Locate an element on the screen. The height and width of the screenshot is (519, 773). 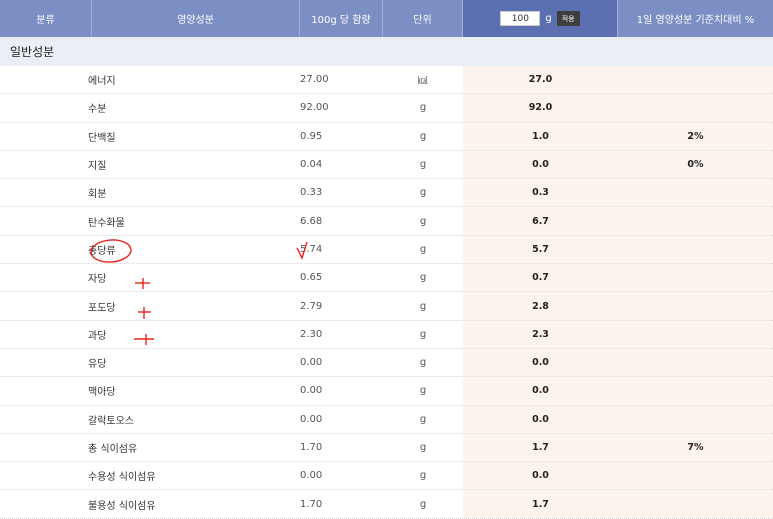
table-row: 유당 0.00 g 0.0 is located at coordinates (386, 363).